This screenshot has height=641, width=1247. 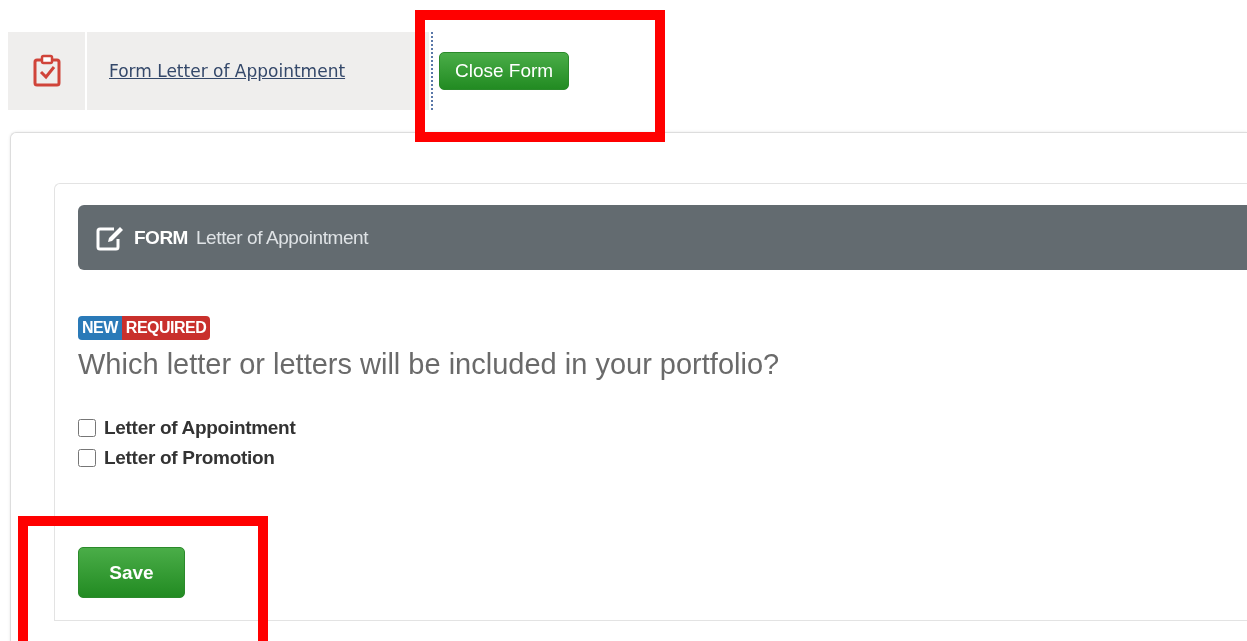 What do you see at coordinates (111, 237) in the screenshot?
I see `edit-icon` at bounding box center [111, 237].